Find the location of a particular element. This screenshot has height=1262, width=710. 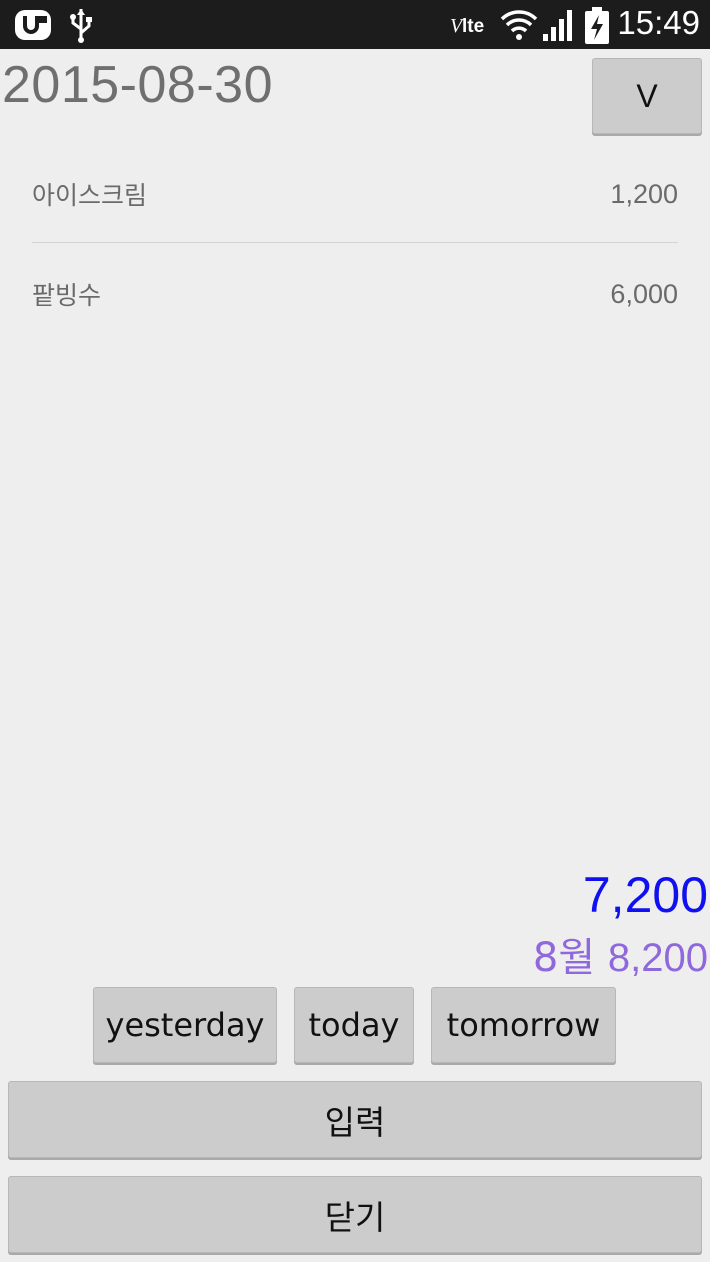

day-total: 7,200 is located at coordinates (645, 895).